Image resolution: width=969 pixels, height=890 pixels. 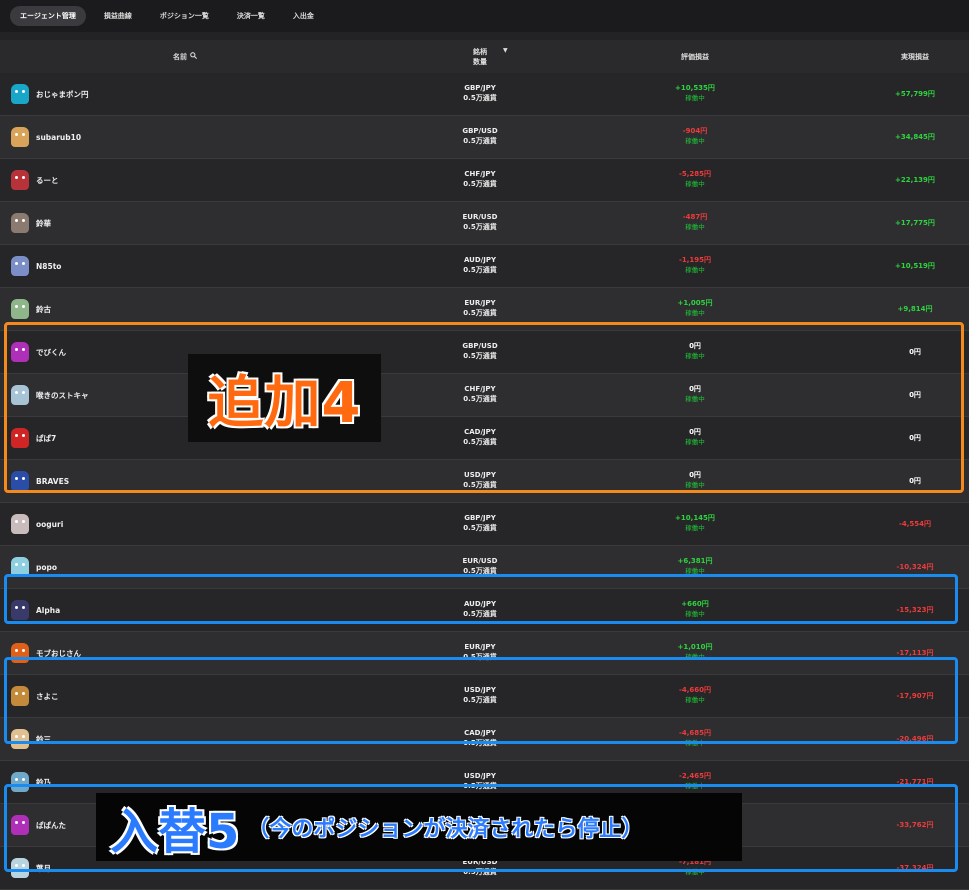 What do you see at coordinates (915, 137) in the screenshot?
I see `realized-value: +34,845円` at bounding box center [915, 137].